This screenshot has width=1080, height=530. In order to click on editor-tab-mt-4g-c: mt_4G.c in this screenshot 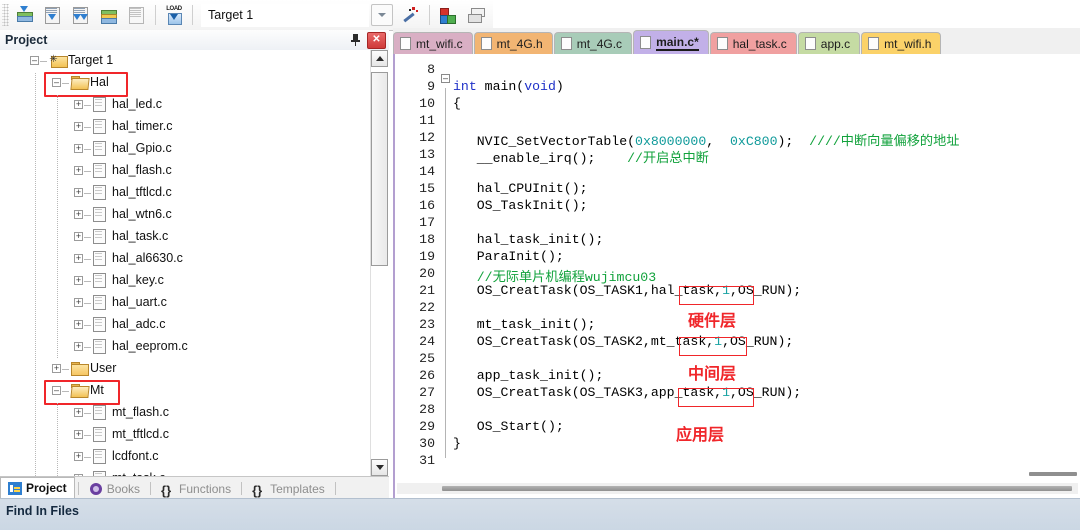, I will do `click(593, 43)`.